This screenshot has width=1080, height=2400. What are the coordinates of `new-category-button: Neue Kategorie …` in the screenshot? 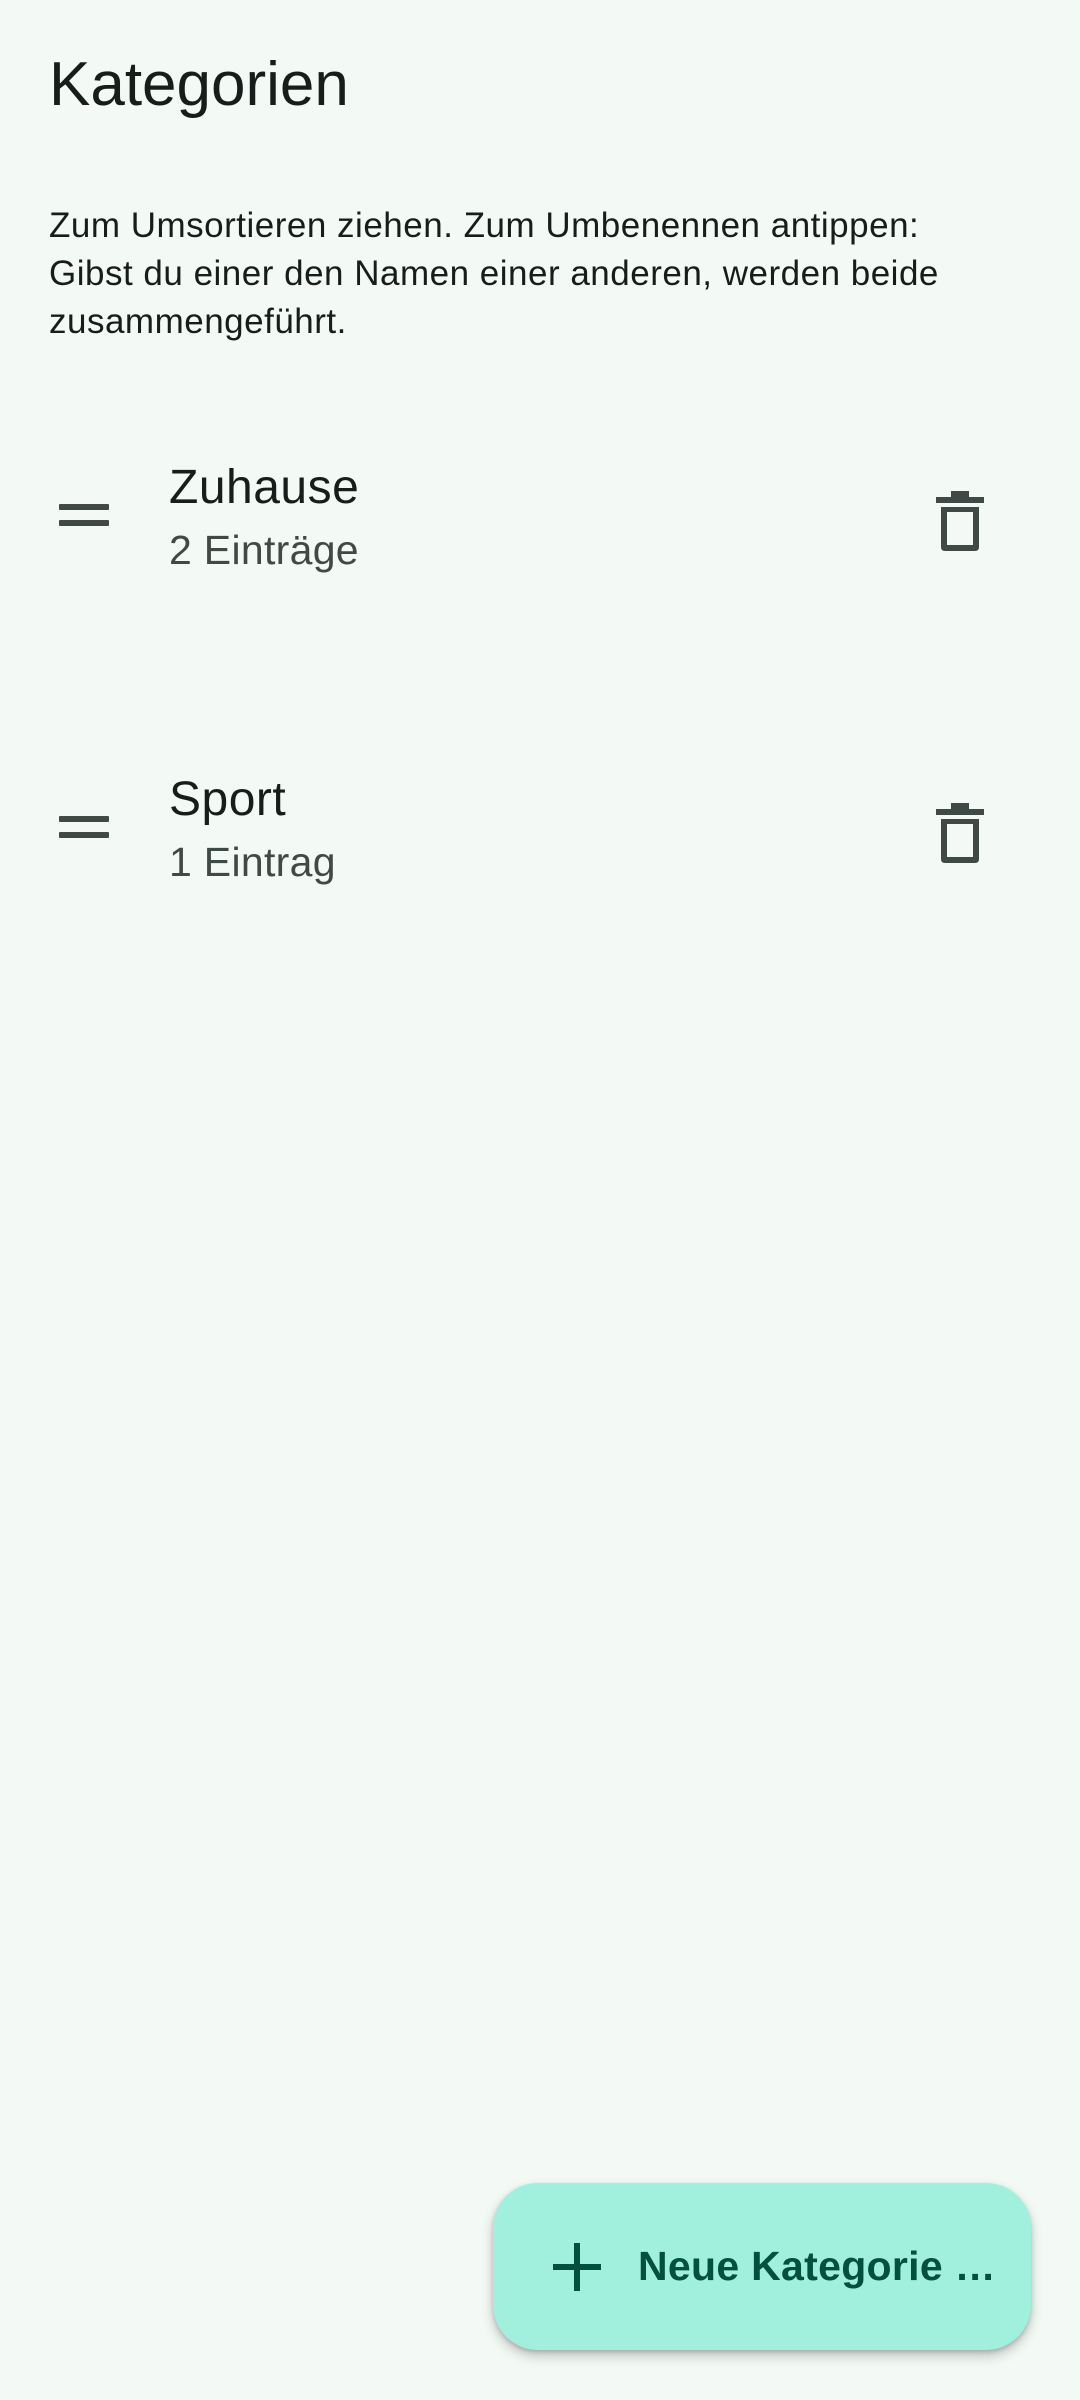 It's located at (762, 2266).